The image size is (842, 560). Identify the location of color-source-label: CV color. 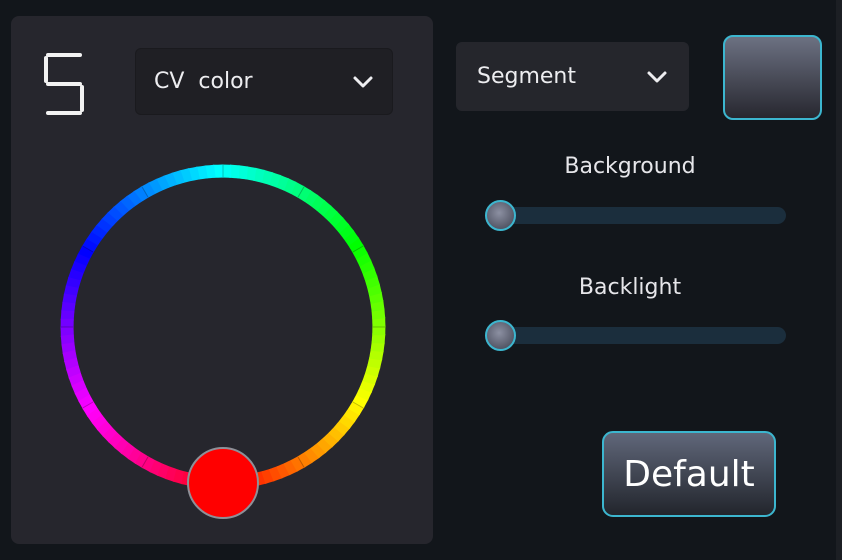
(203, 81).